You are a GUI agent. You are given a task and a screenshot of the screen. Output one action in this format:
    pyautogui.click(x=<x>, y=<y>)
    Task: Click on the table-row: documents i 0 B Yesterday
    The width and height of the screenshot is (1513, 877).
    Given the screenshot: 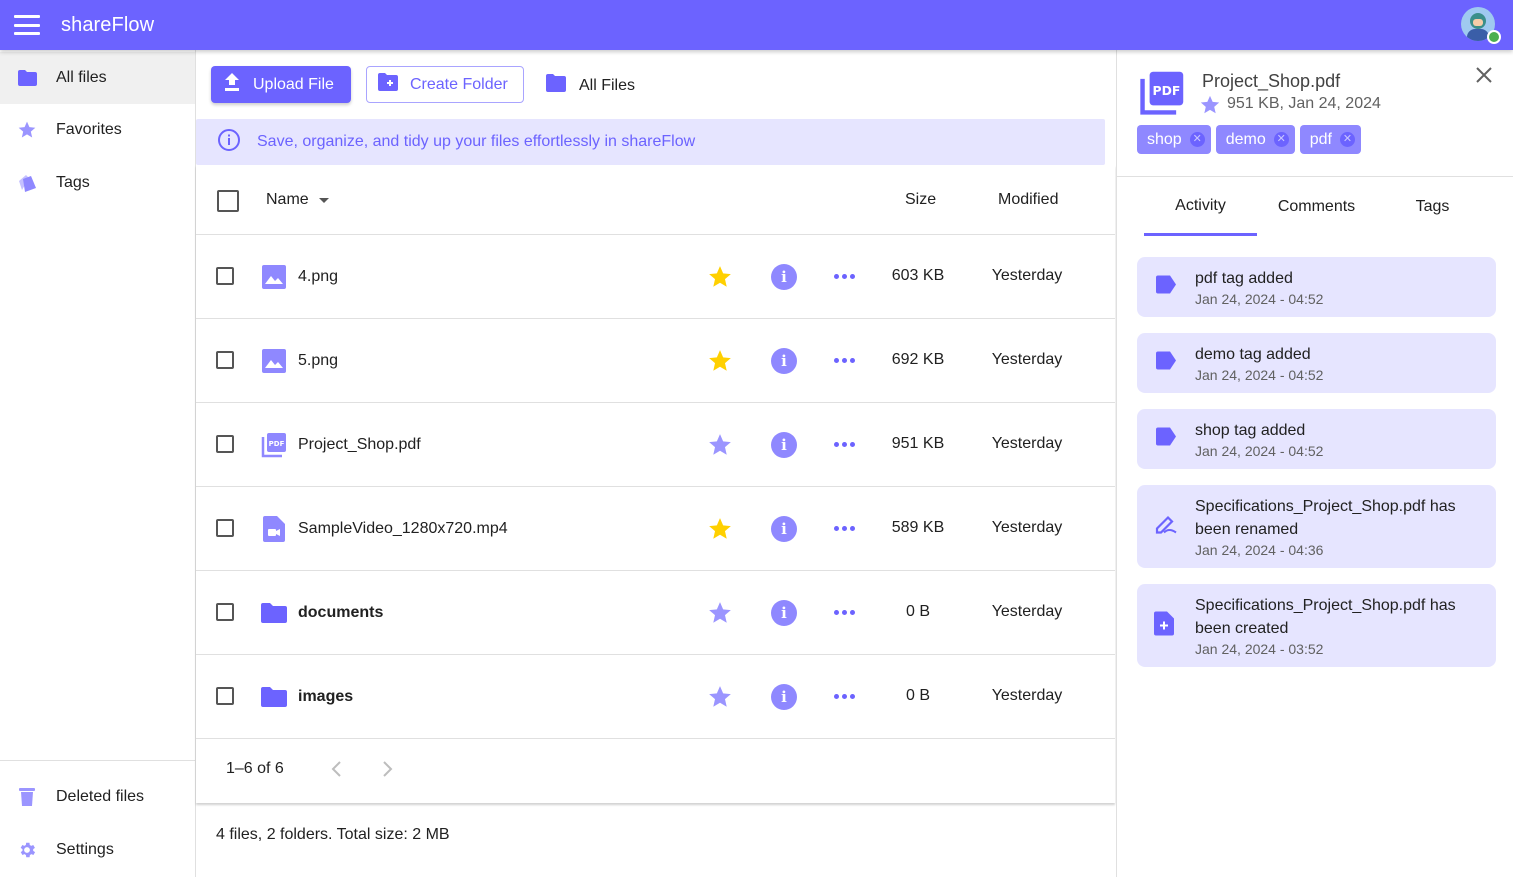 What is the action you would take?
    pyautogui.click(x=655, y=613)
    